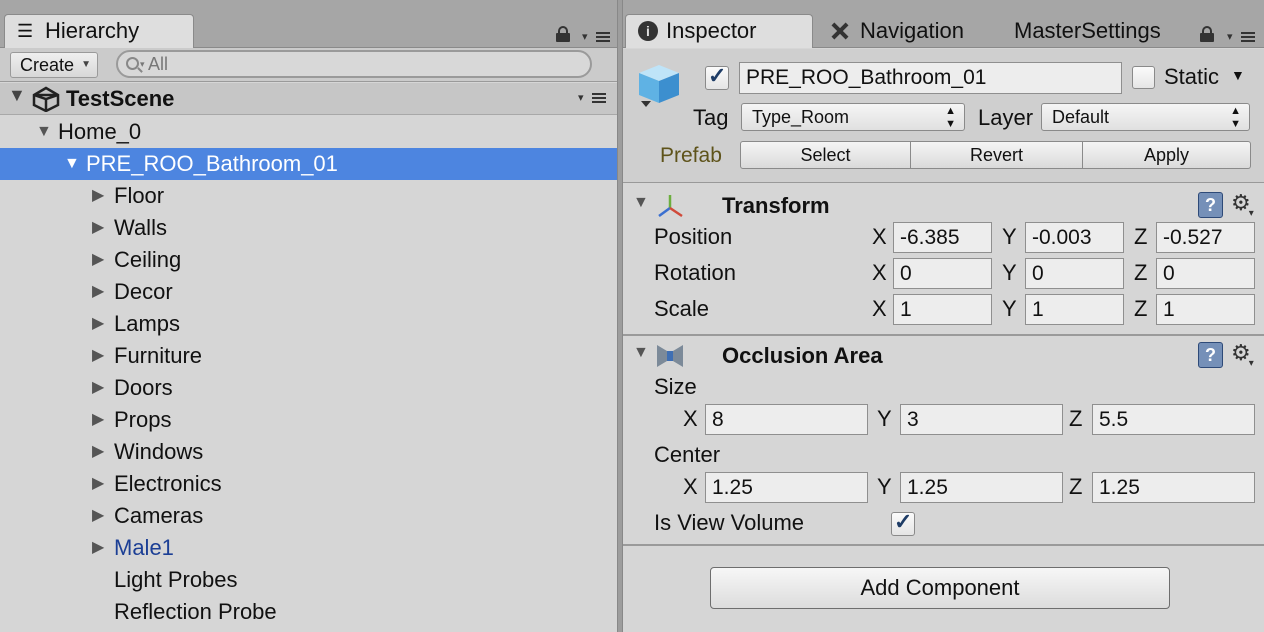  What do you see at coordinates (1074, 237) in the screenshot?
I see `position-y-field: -0.003` at bounding box center [1074, 237].